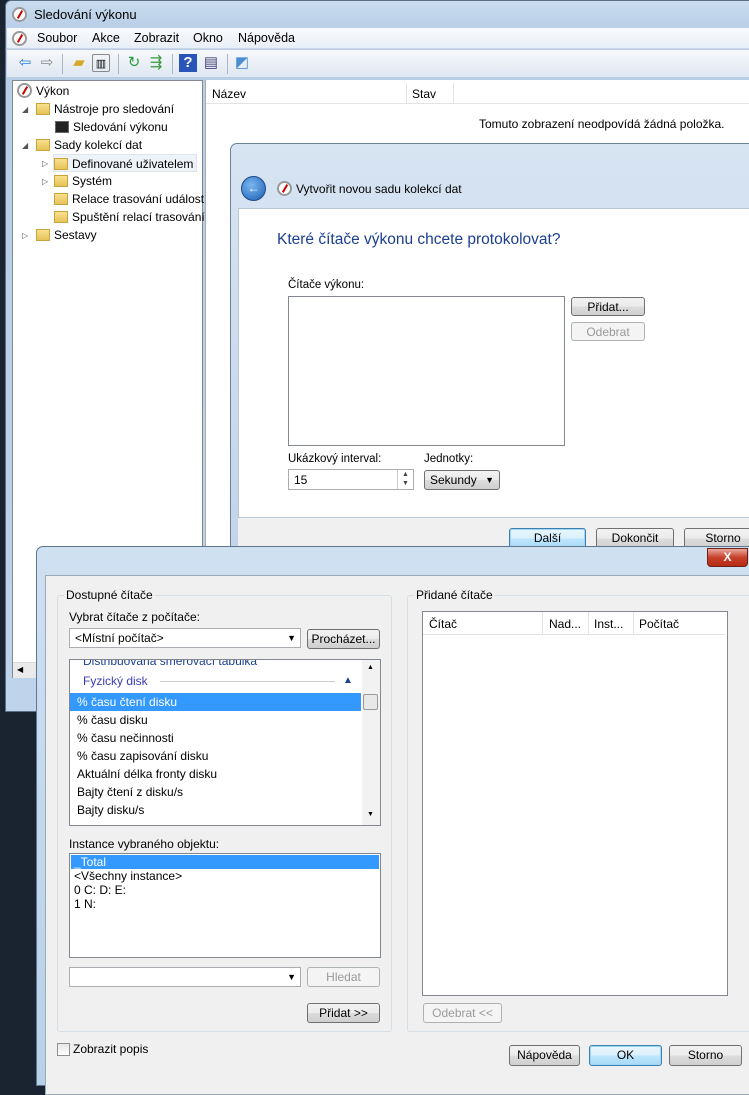  Describe the element at coordinates (454, 595) in the screenshot. I see `added-counters-label: Přidané čítače` at that location.